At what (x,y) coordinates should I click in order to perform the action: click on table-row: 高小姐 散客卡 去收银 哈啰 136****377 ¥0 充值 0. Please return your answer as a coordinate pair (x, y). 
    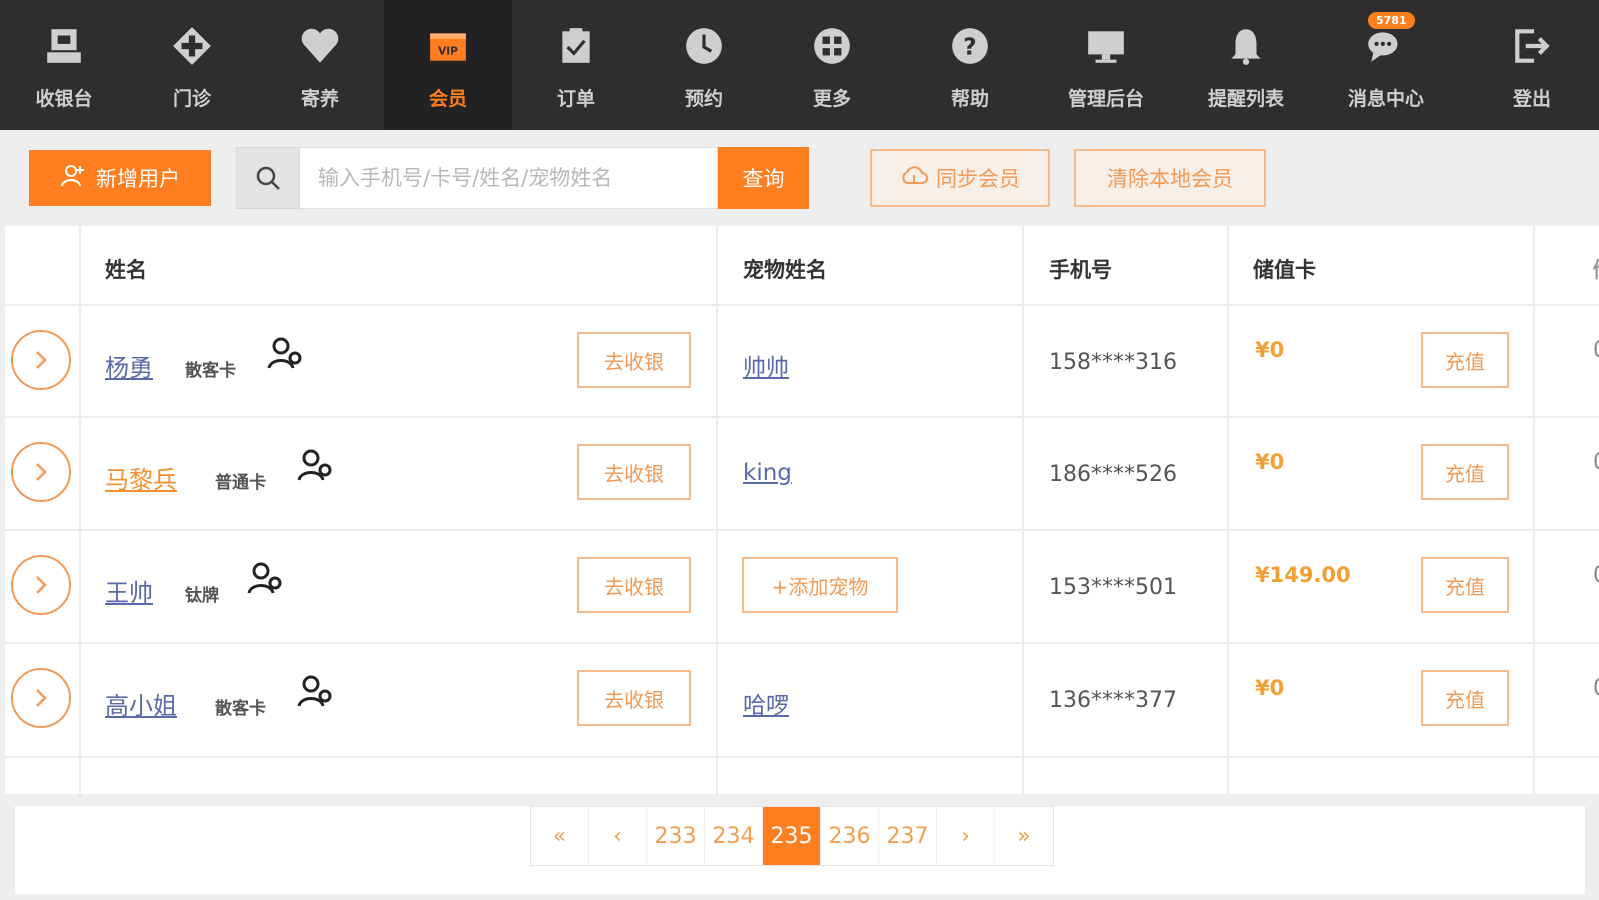
    Looking at the image, I should click on (802, 701).